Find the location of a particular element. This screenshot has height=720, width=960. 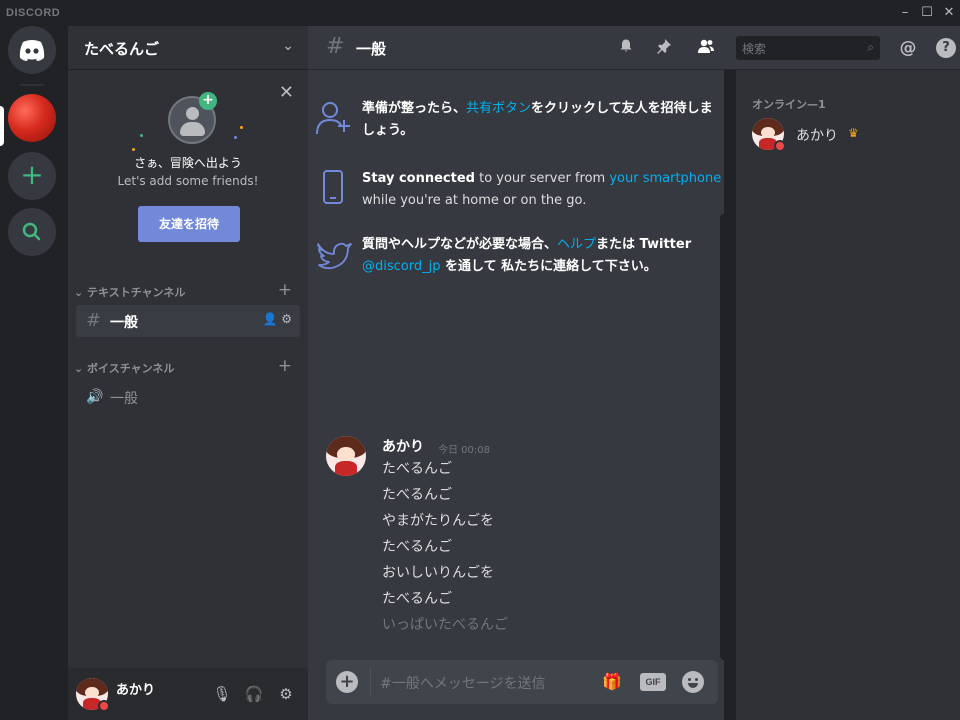

pin-icon is located at coordinates (664, 48).